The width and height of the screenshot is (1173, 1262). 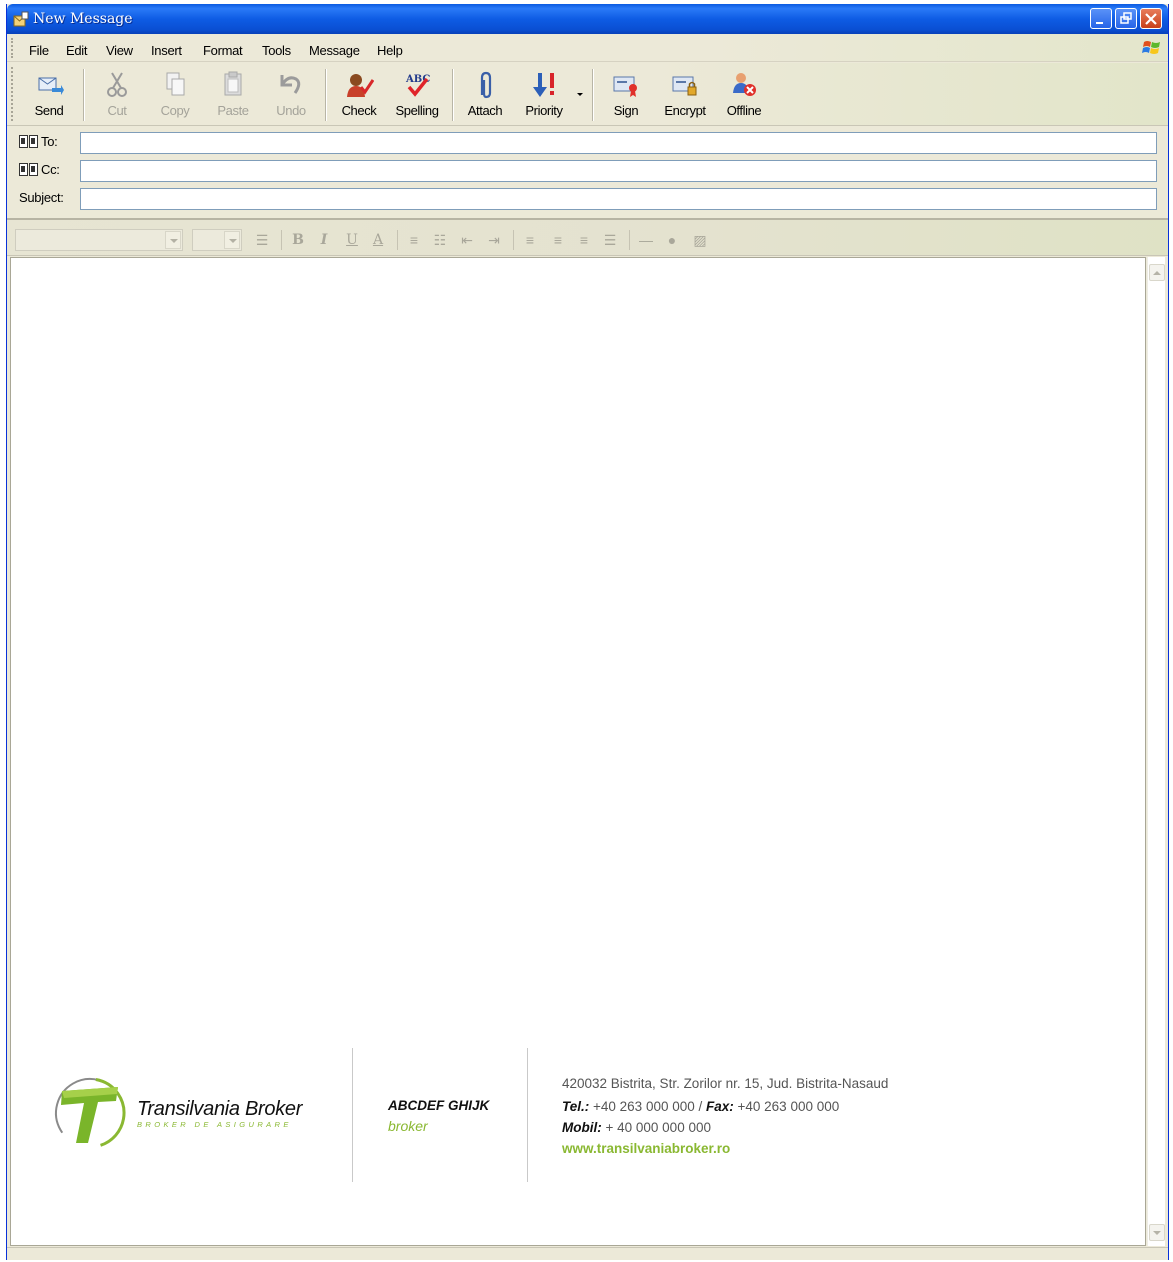 I want to click on menu-tools: Tools, so click(x=276, y=50).